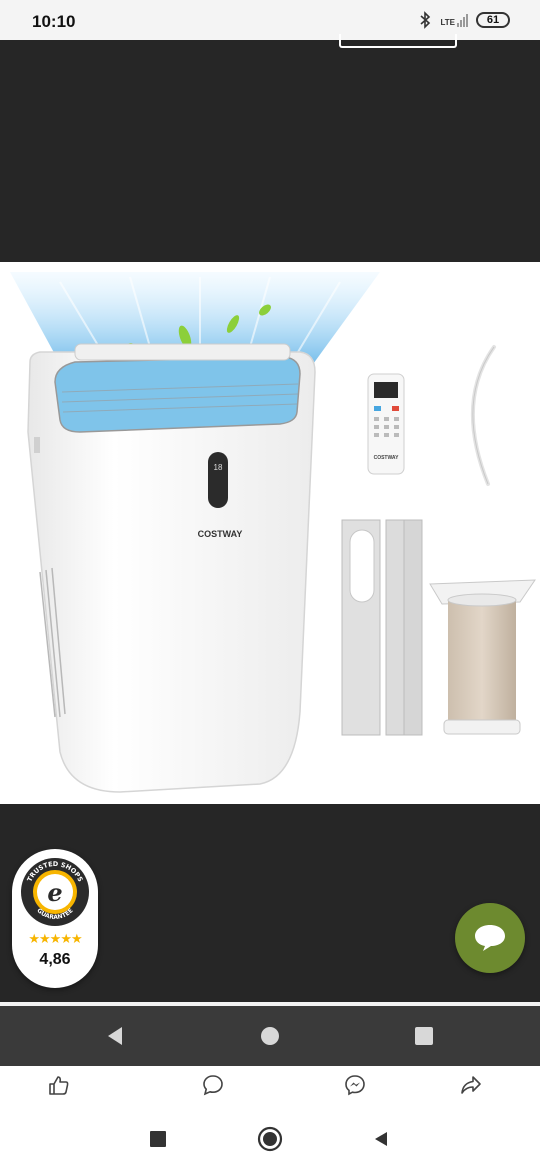 Image resolution: width=540 pixels, height=1170 pixels. What do you see at coordinates (355, 1085) in the screenshot?
I see `messenger-icon` at bounding box center [355, 1085].